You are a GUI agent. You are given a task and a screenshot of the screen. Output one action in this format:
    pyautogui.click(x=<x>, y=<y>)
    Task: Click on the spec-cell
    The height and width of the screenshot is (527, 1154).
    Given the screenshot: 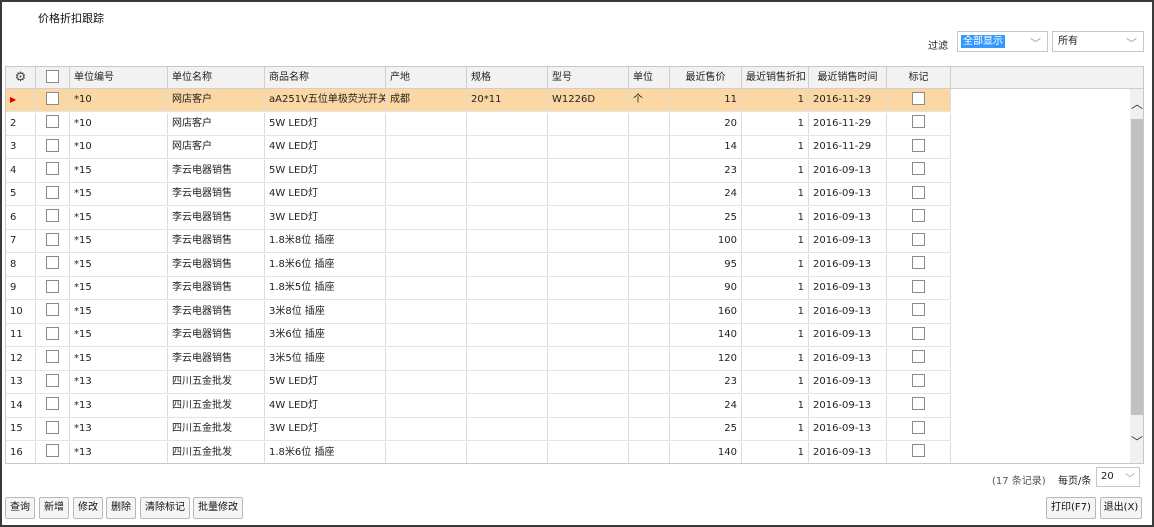 What is the action you would take?
    pyautogui.click(x=507, y=170)
    